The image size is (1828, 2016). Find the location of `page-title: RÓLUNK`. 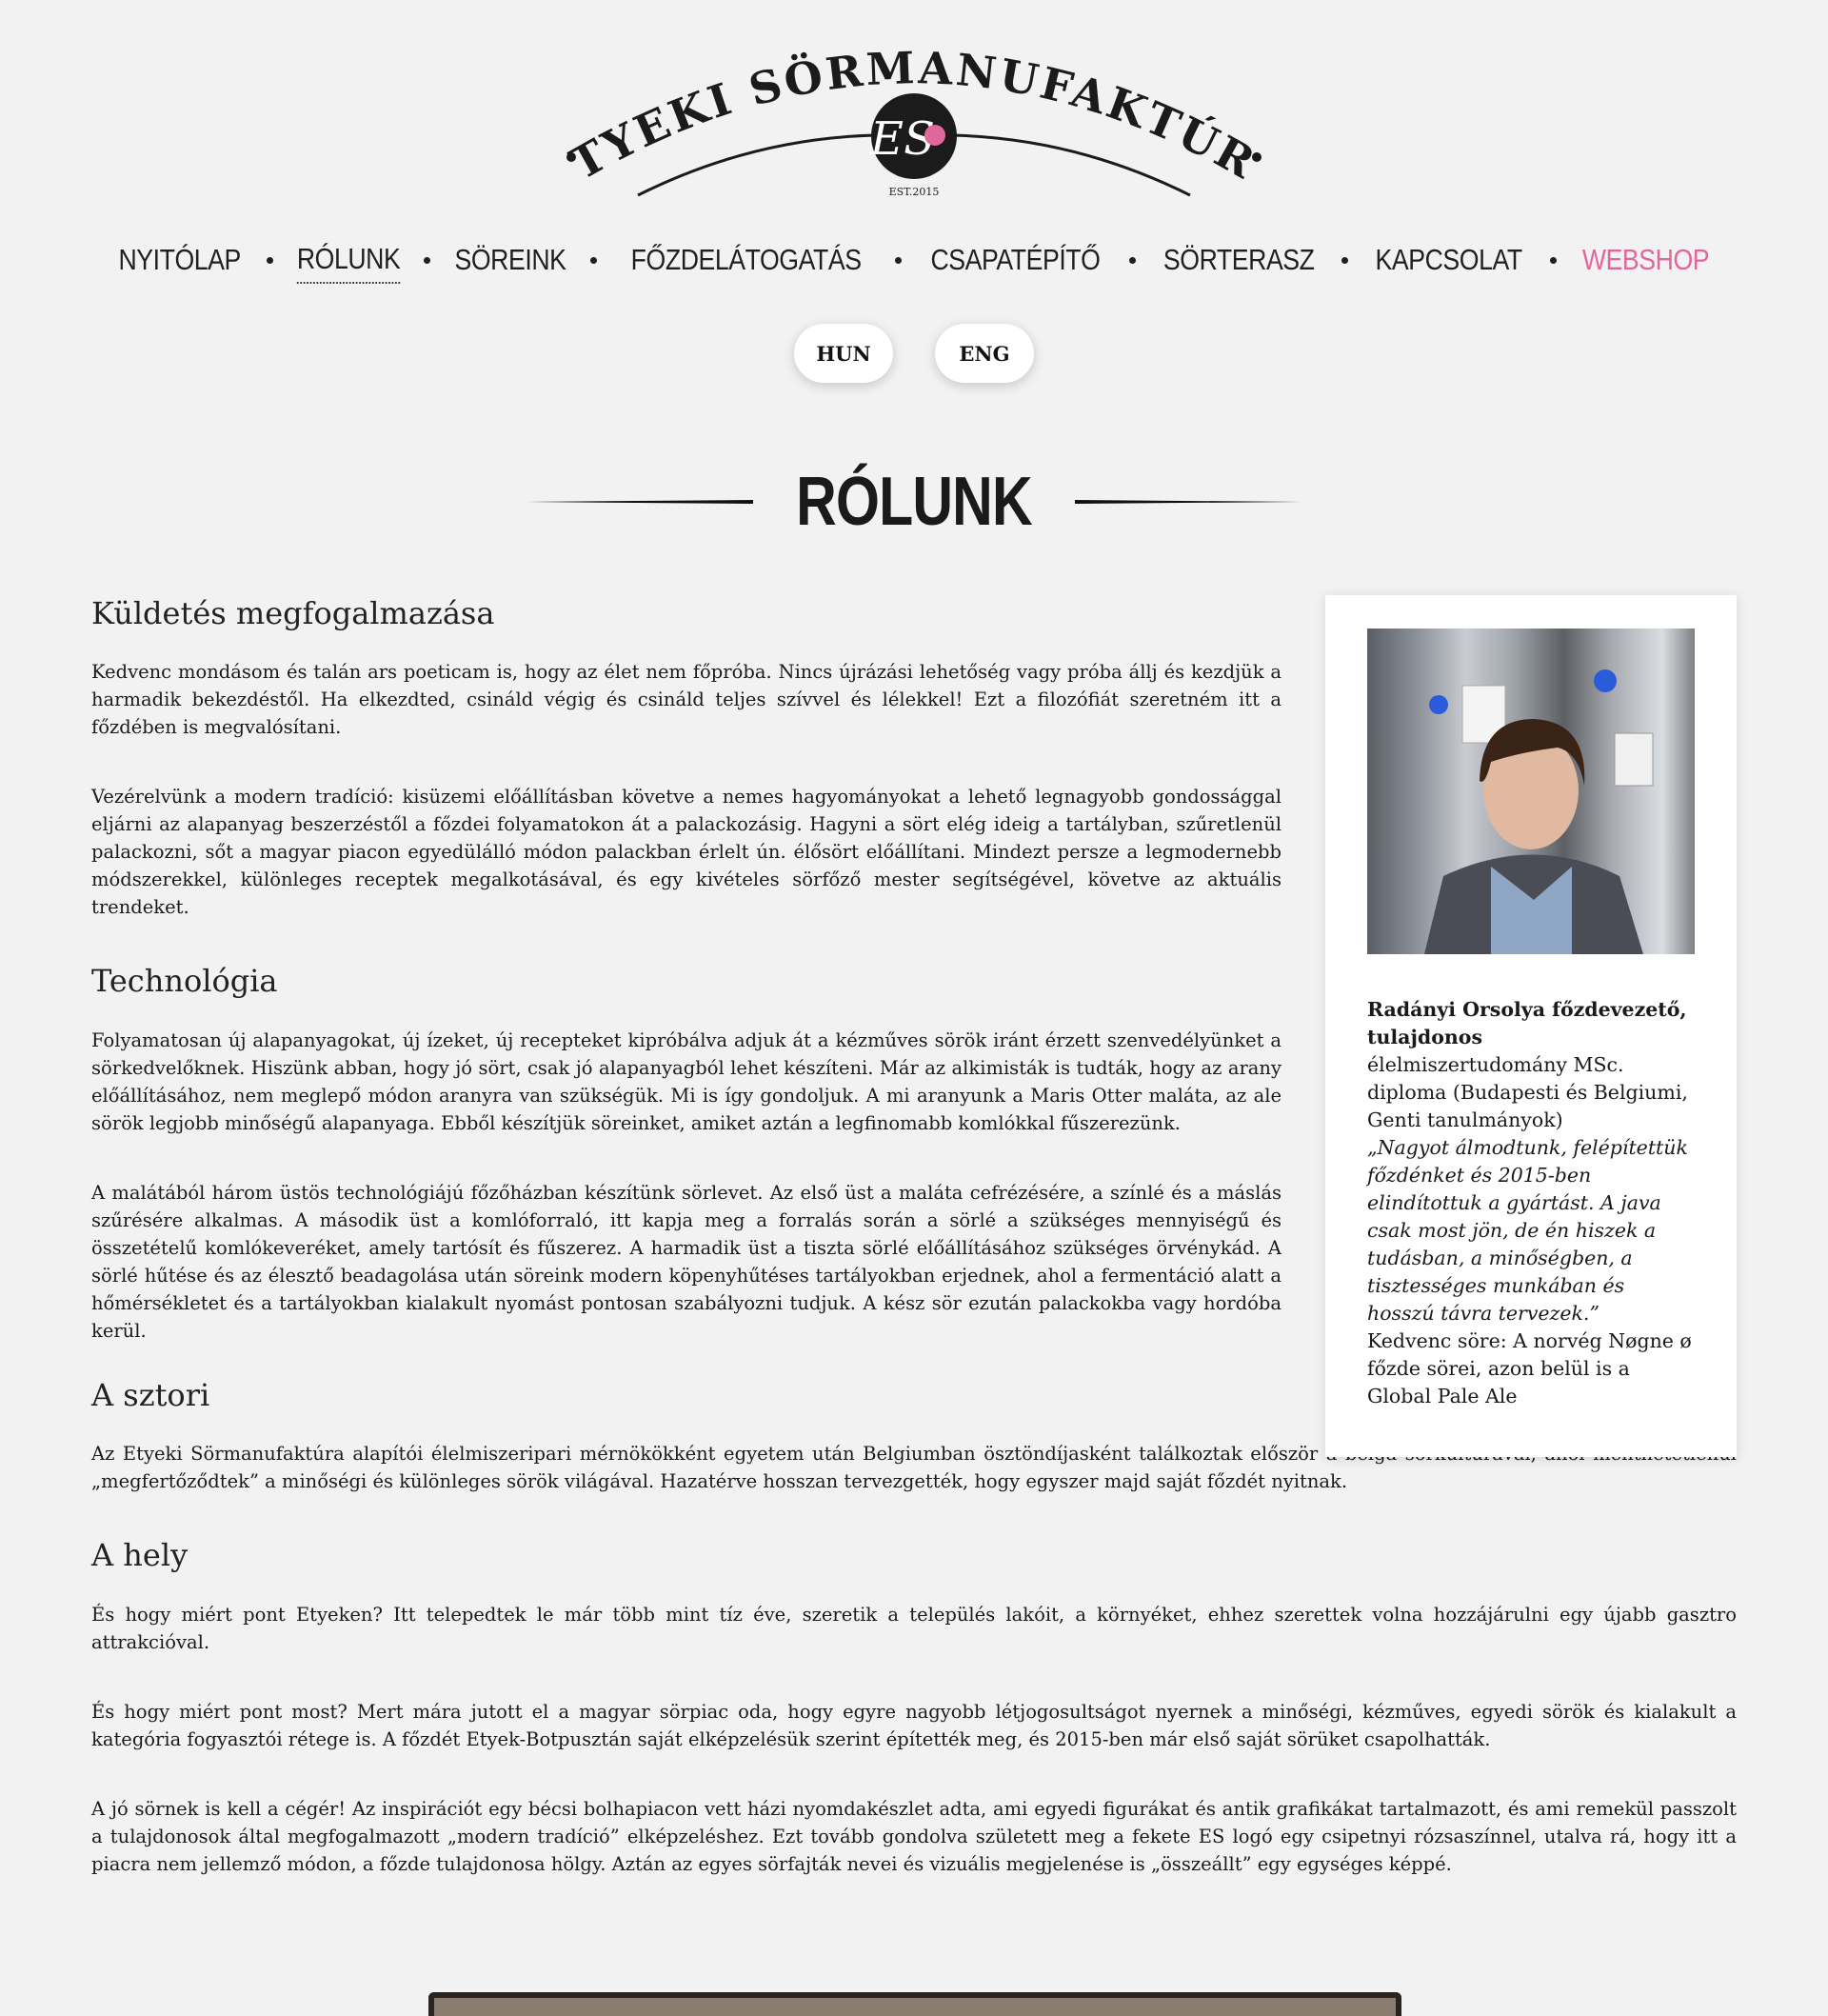

page-title: RÓLUNK is located at coordinates (914, 502).